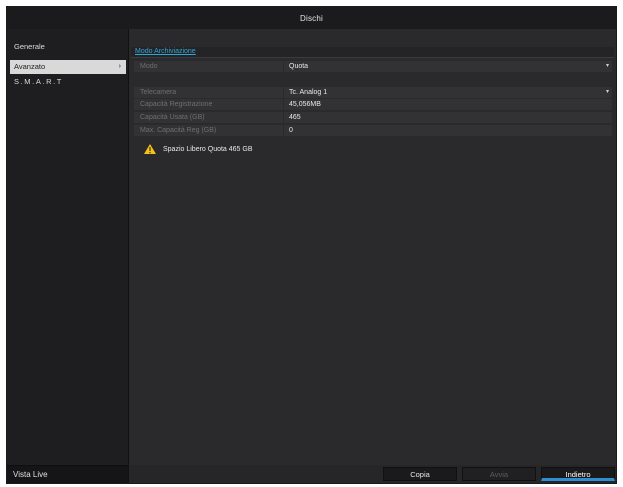 The height and width of the screenshot is (487, 623). I want to click on record-capacity-label: Capacità Registrazione, so click(176, 104).